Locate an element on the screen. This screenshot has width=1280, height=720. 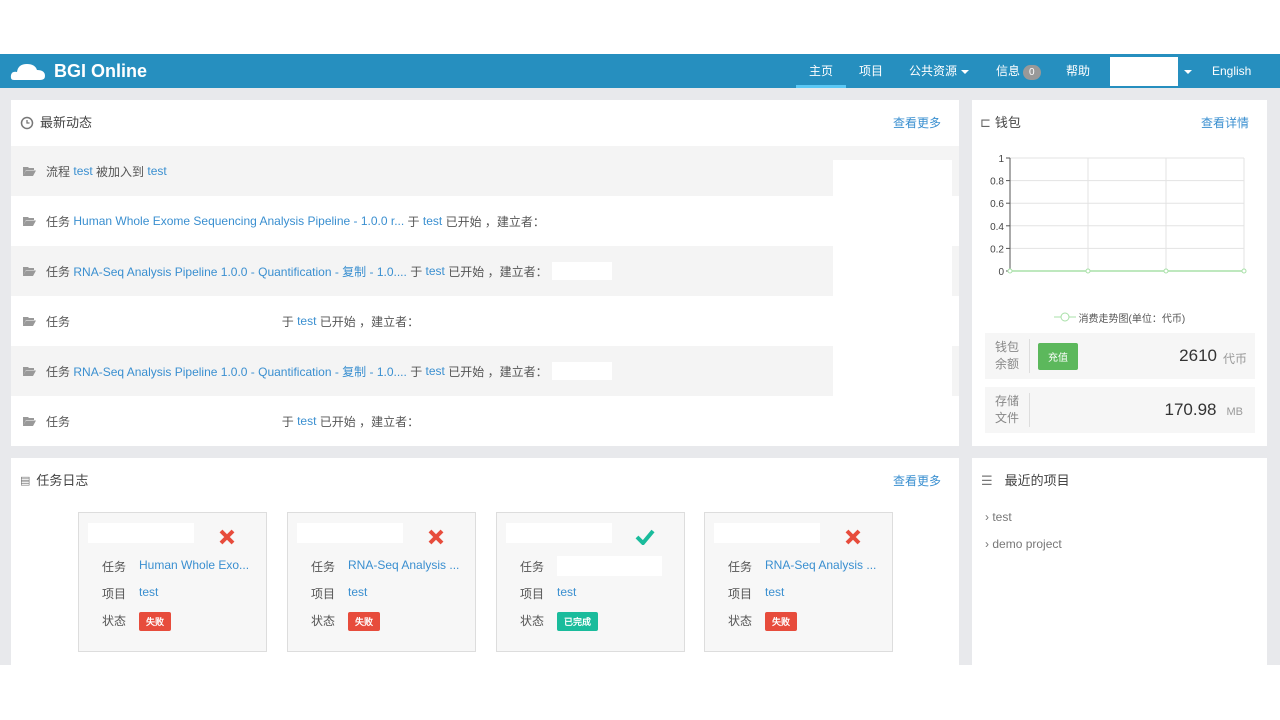
recent-projects-panel: ☰ 最近的项目 › test › demo project is located at coordinates (1119, 561).